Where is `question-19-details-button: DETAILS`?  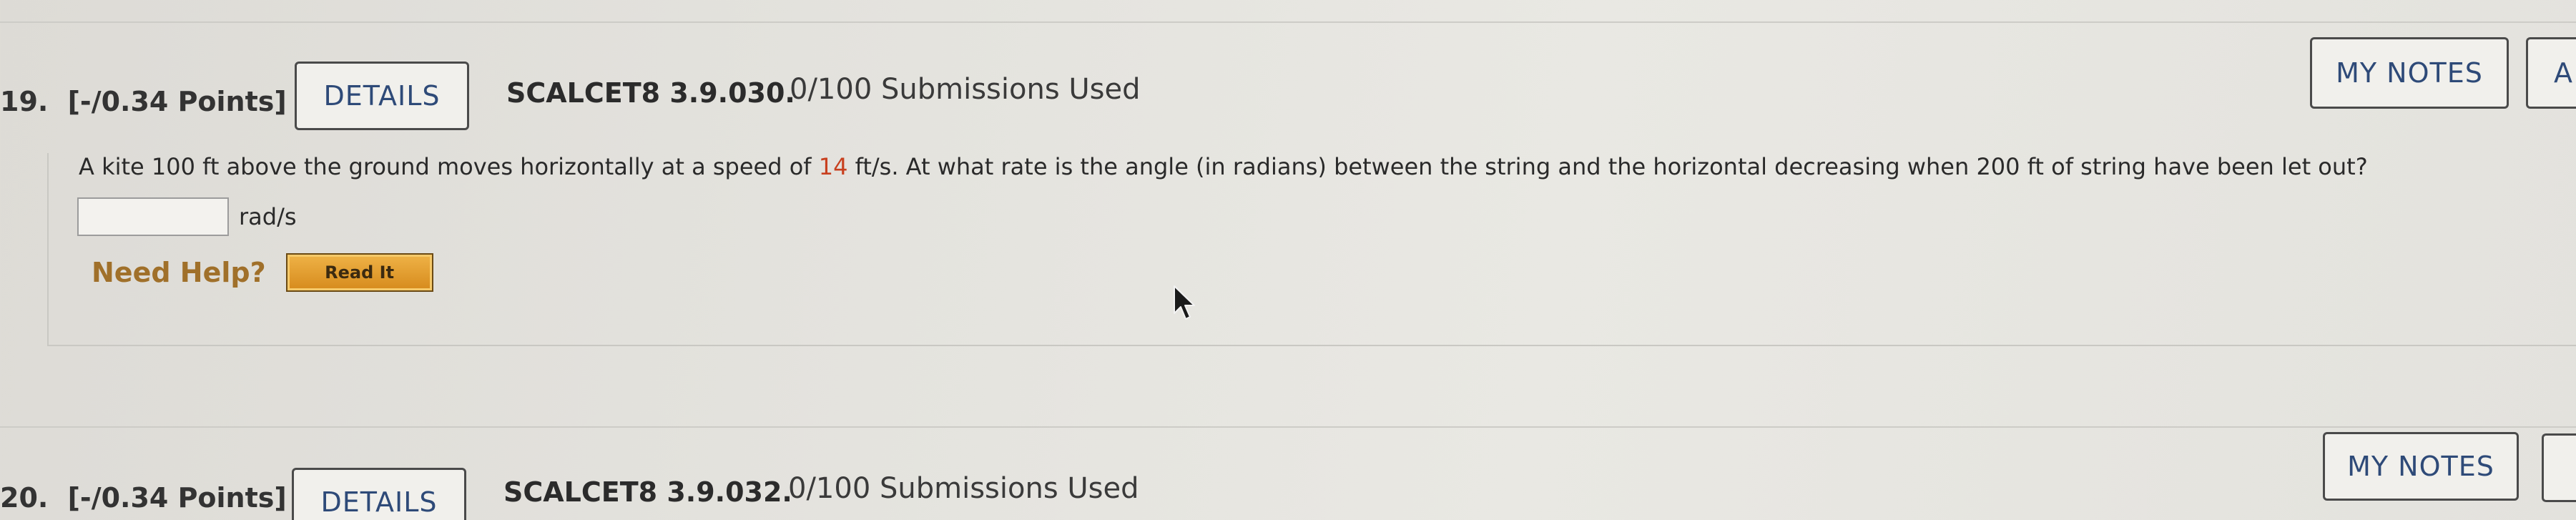
question-19-details-button: DETAILS is located at coordinates (382, 96).